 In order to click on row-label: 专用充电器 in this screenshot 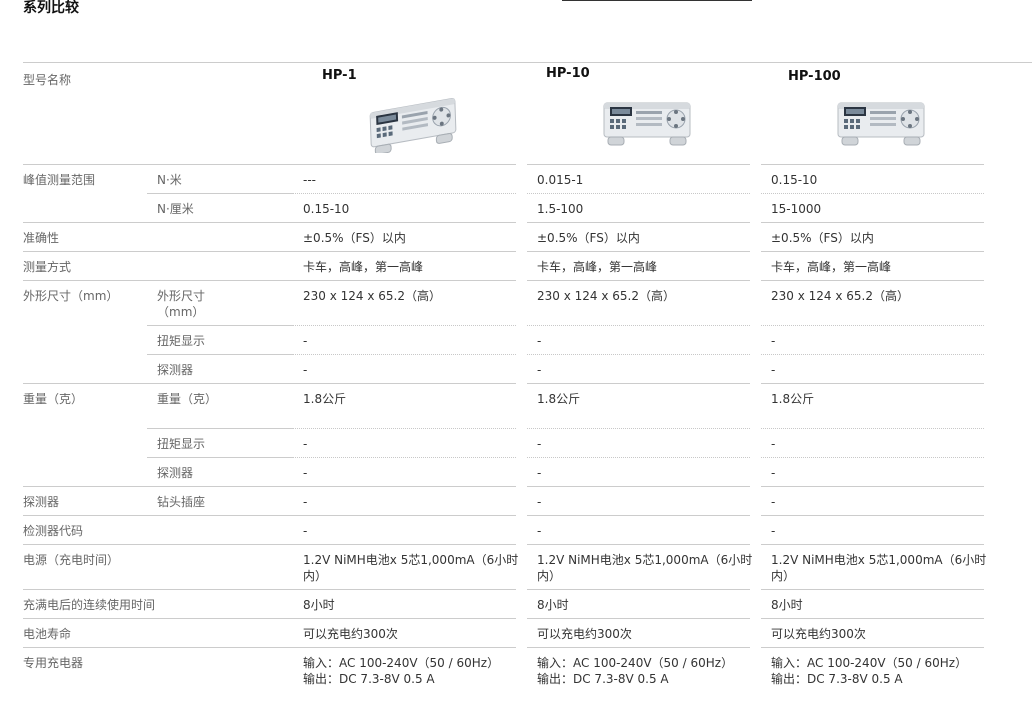, I will do `click(53, 663)`.